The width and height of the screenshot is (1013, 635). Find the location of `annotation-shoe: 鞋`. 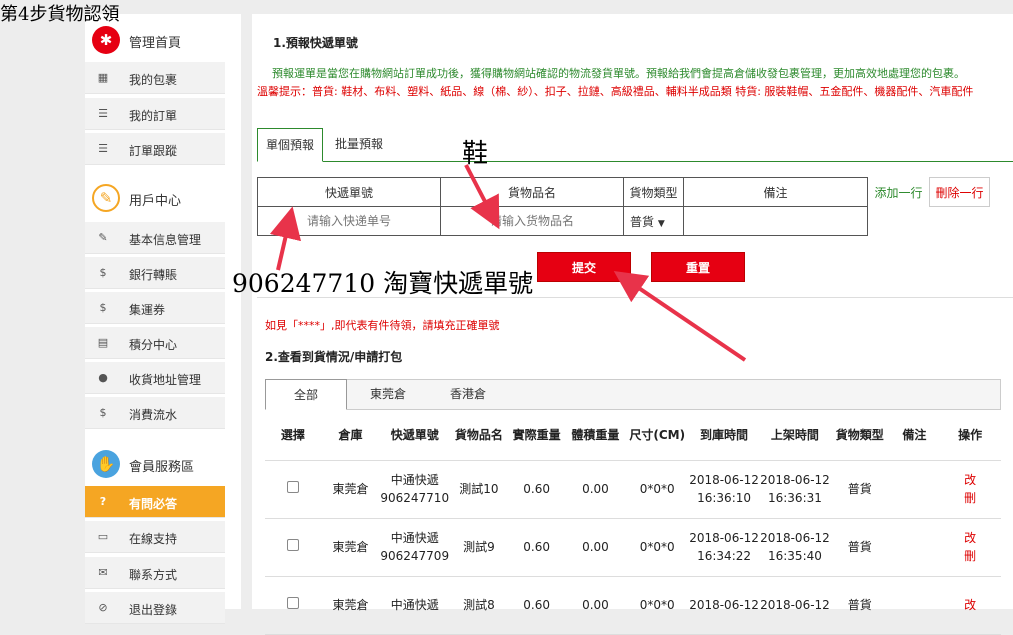

annotation-shoe: 鞋 is located at coordinates (475, 154).